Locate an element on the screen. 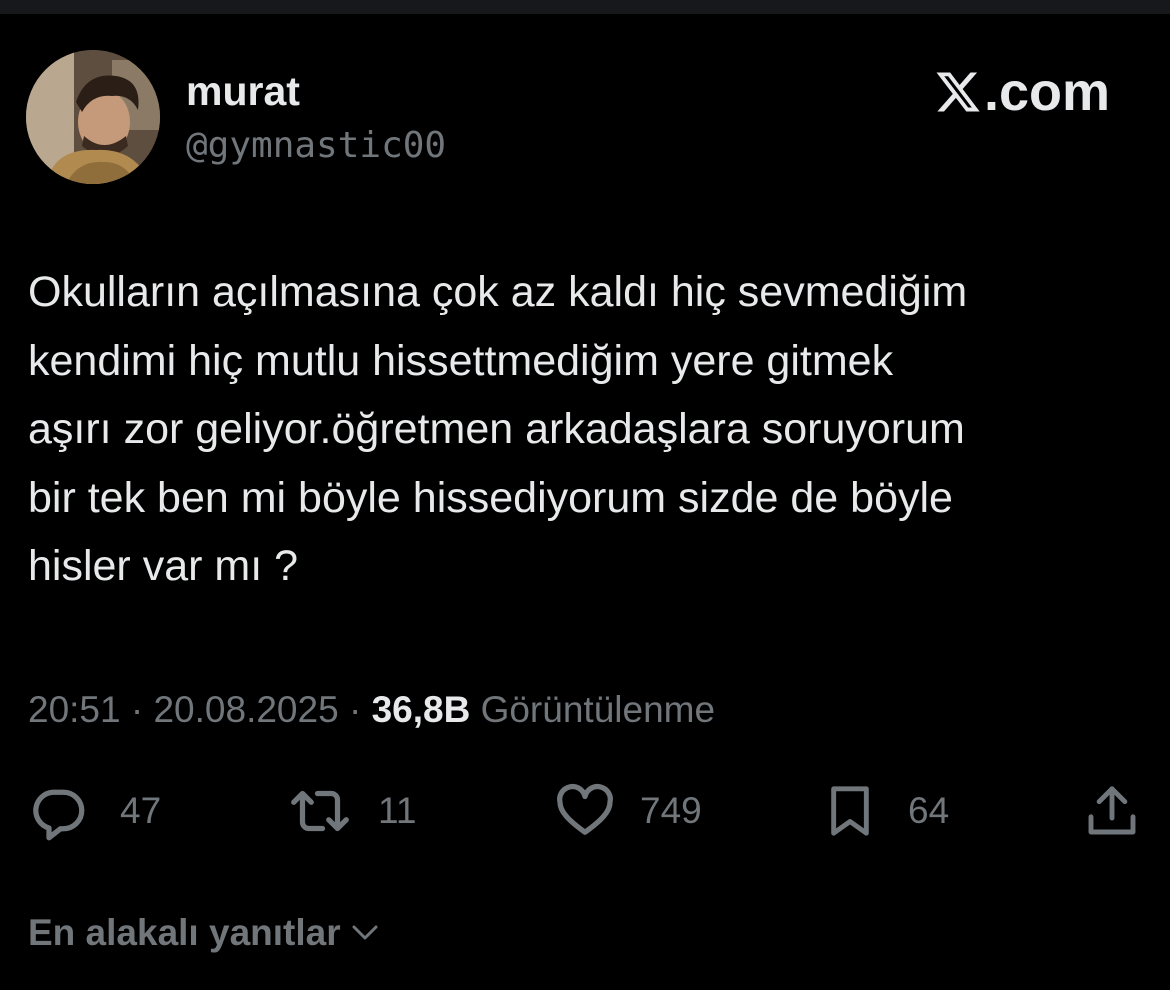 The height and width of the screenshot is (990, 1170). chevron-down-icon is located at coordinates (365, 932).